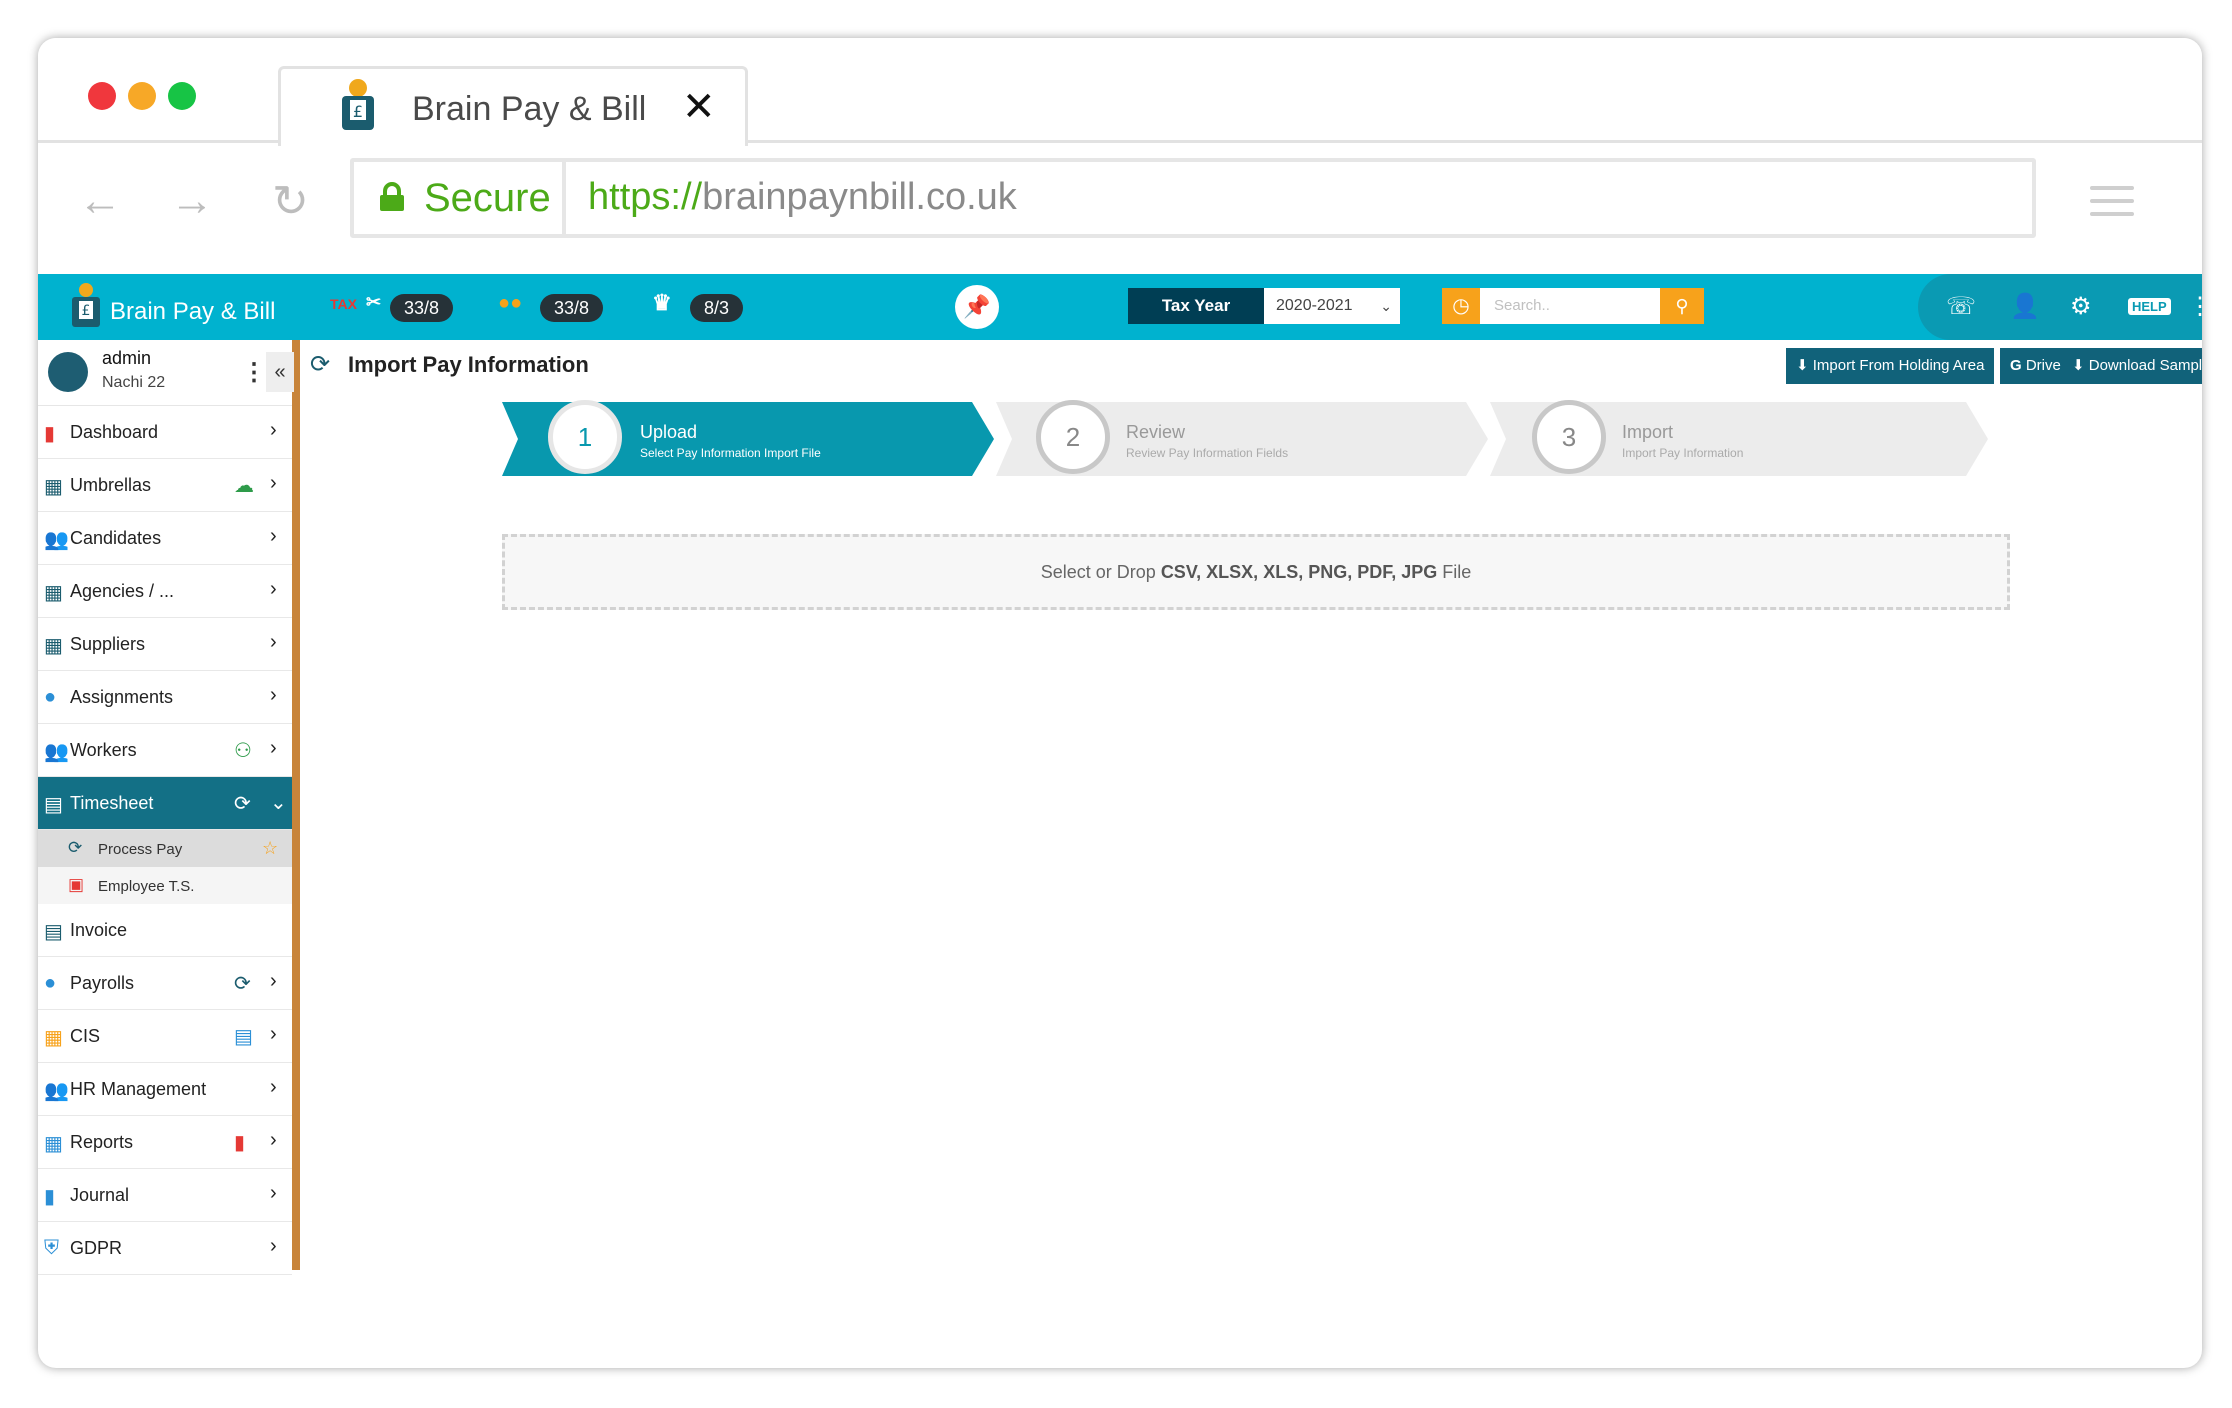 The image size is (2232, 1408). Describe the element at coordinates (111, 485) in the screenshot. I see `sidebar-item-label: Umbrellas` at that location.